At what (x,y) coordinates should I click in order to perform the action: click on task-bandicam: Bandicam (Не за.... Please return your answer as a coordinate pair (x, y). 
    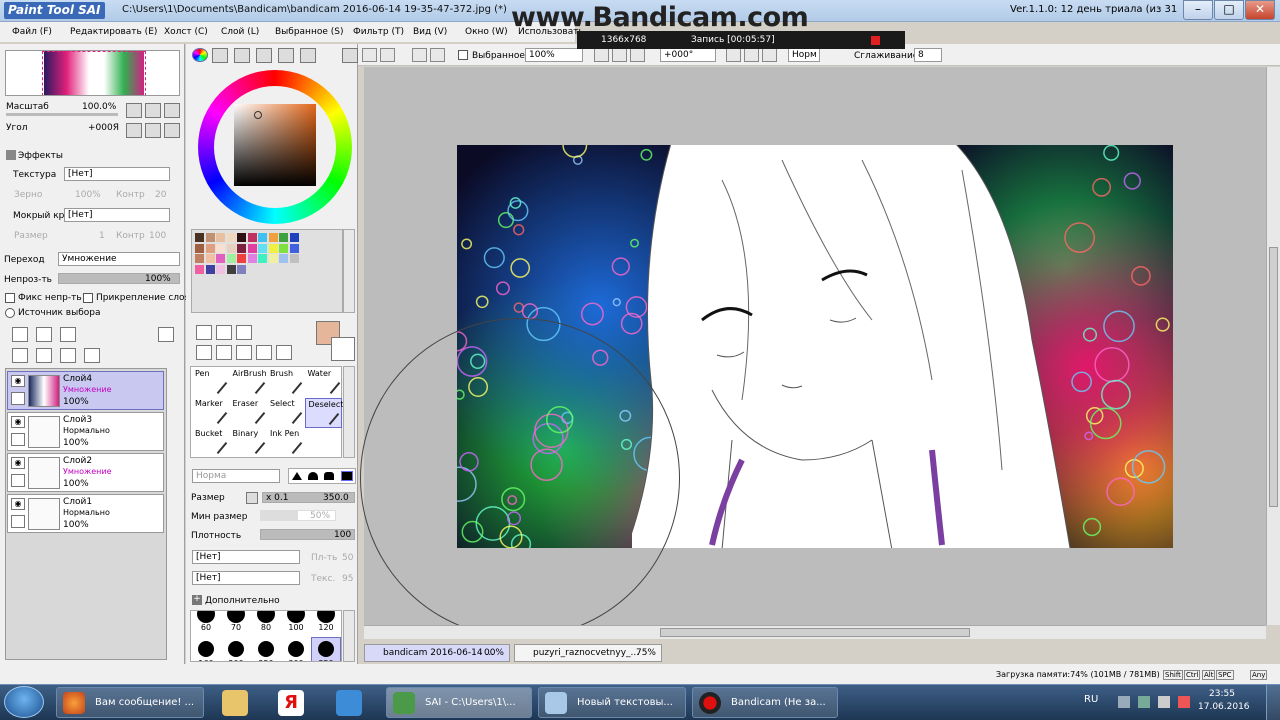
    Looking at the image, I should click on (765, 702).